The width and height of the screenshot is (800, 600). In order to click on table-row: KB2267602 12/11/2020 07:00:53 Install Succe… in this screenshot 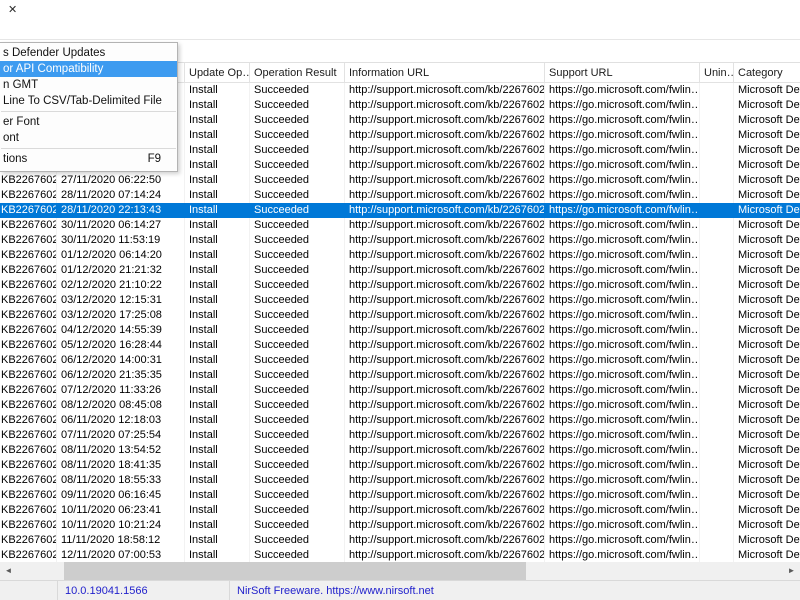, I will do `click(400, 555)`.